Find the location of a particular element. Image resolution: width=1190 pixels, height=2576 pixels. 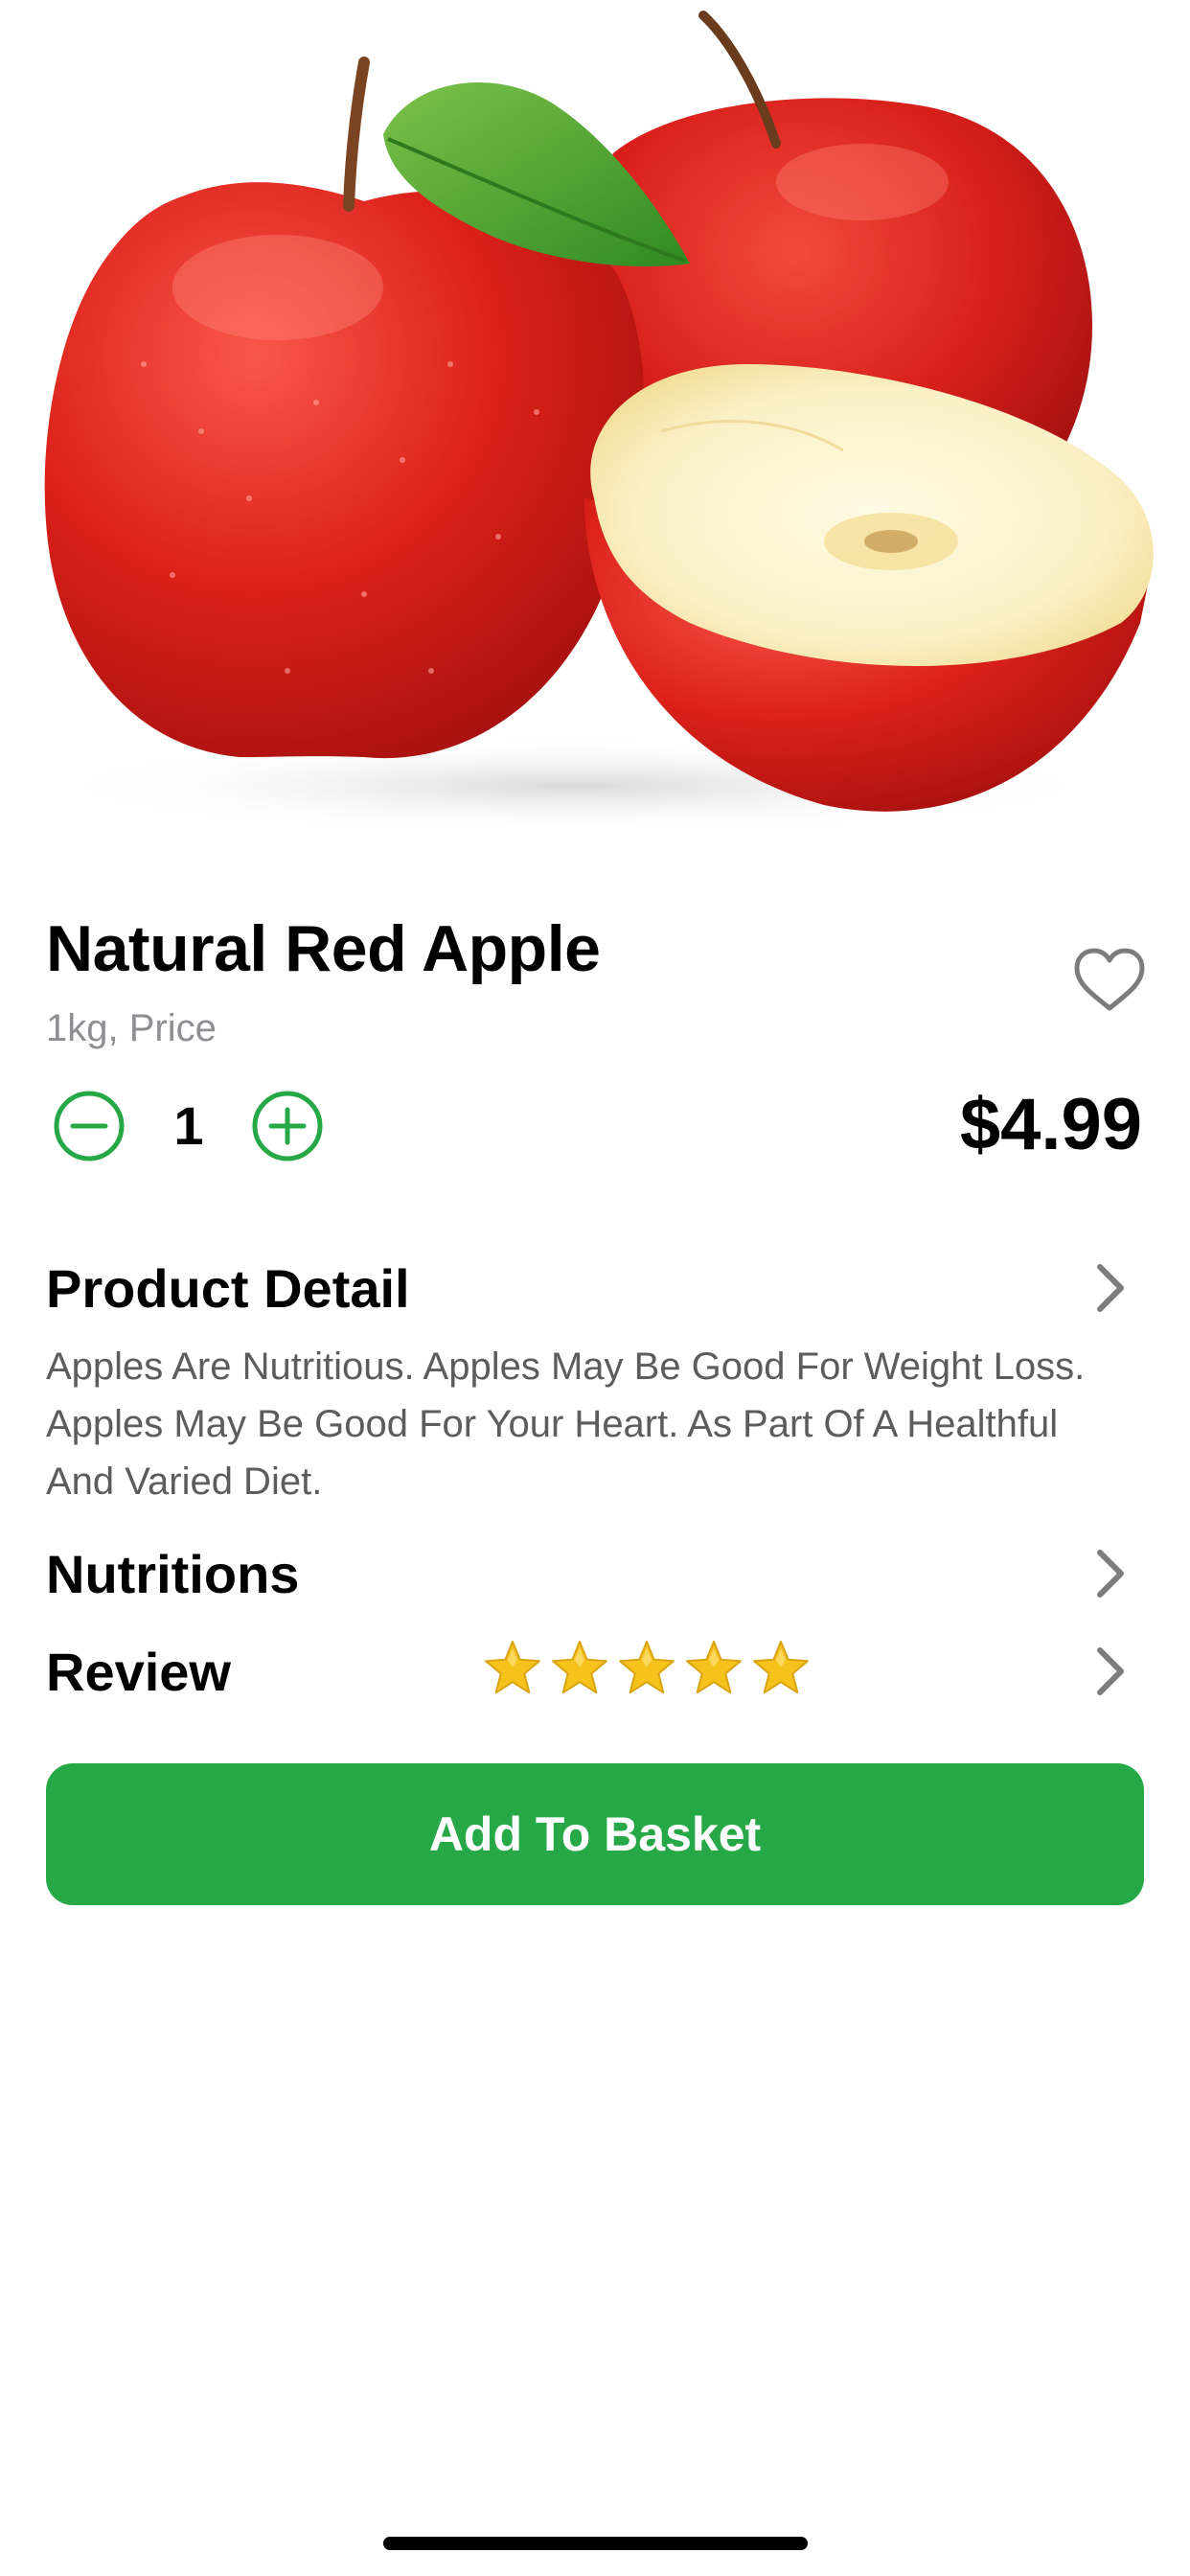

product-detail-chevron is located at coordinates (1109, 1288).